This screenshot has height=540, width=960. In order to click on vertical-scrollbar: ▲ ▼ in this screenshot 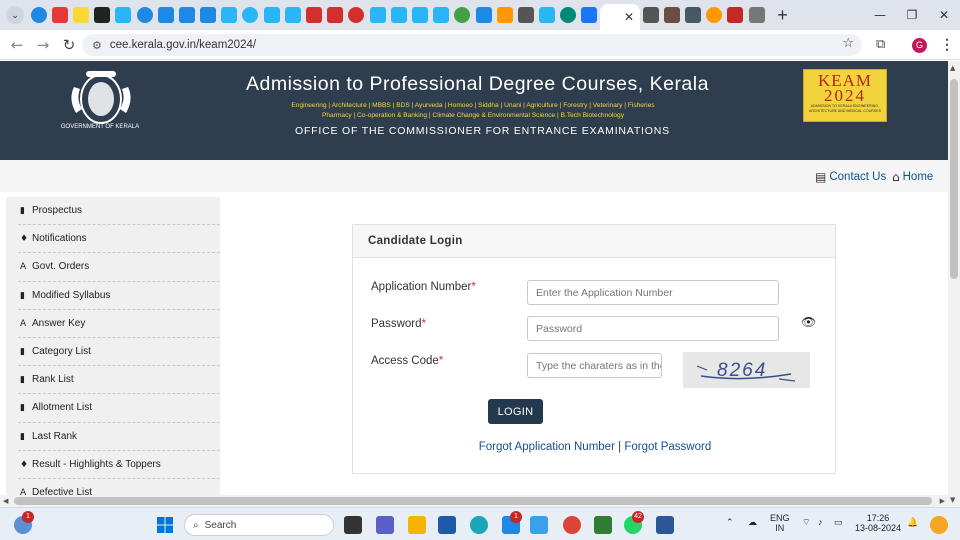, I will do `click(954, 284)`.